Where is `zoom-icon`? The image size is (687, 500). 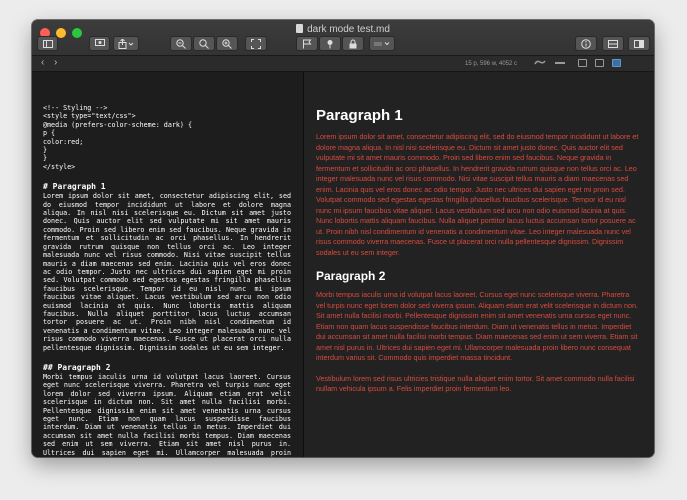
zoom-icon is located at coordinates (204, 43).